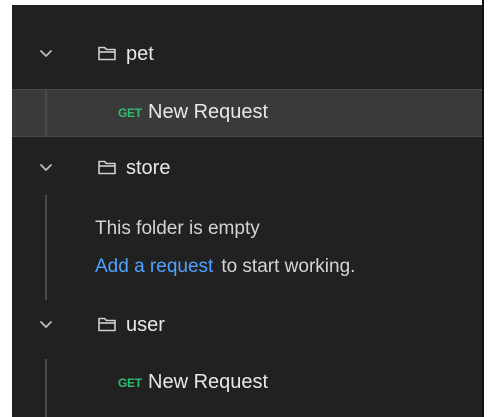 This screenshot has height=417, width=493. I want to click on folder-row-pet: pet, so click(247, 55).